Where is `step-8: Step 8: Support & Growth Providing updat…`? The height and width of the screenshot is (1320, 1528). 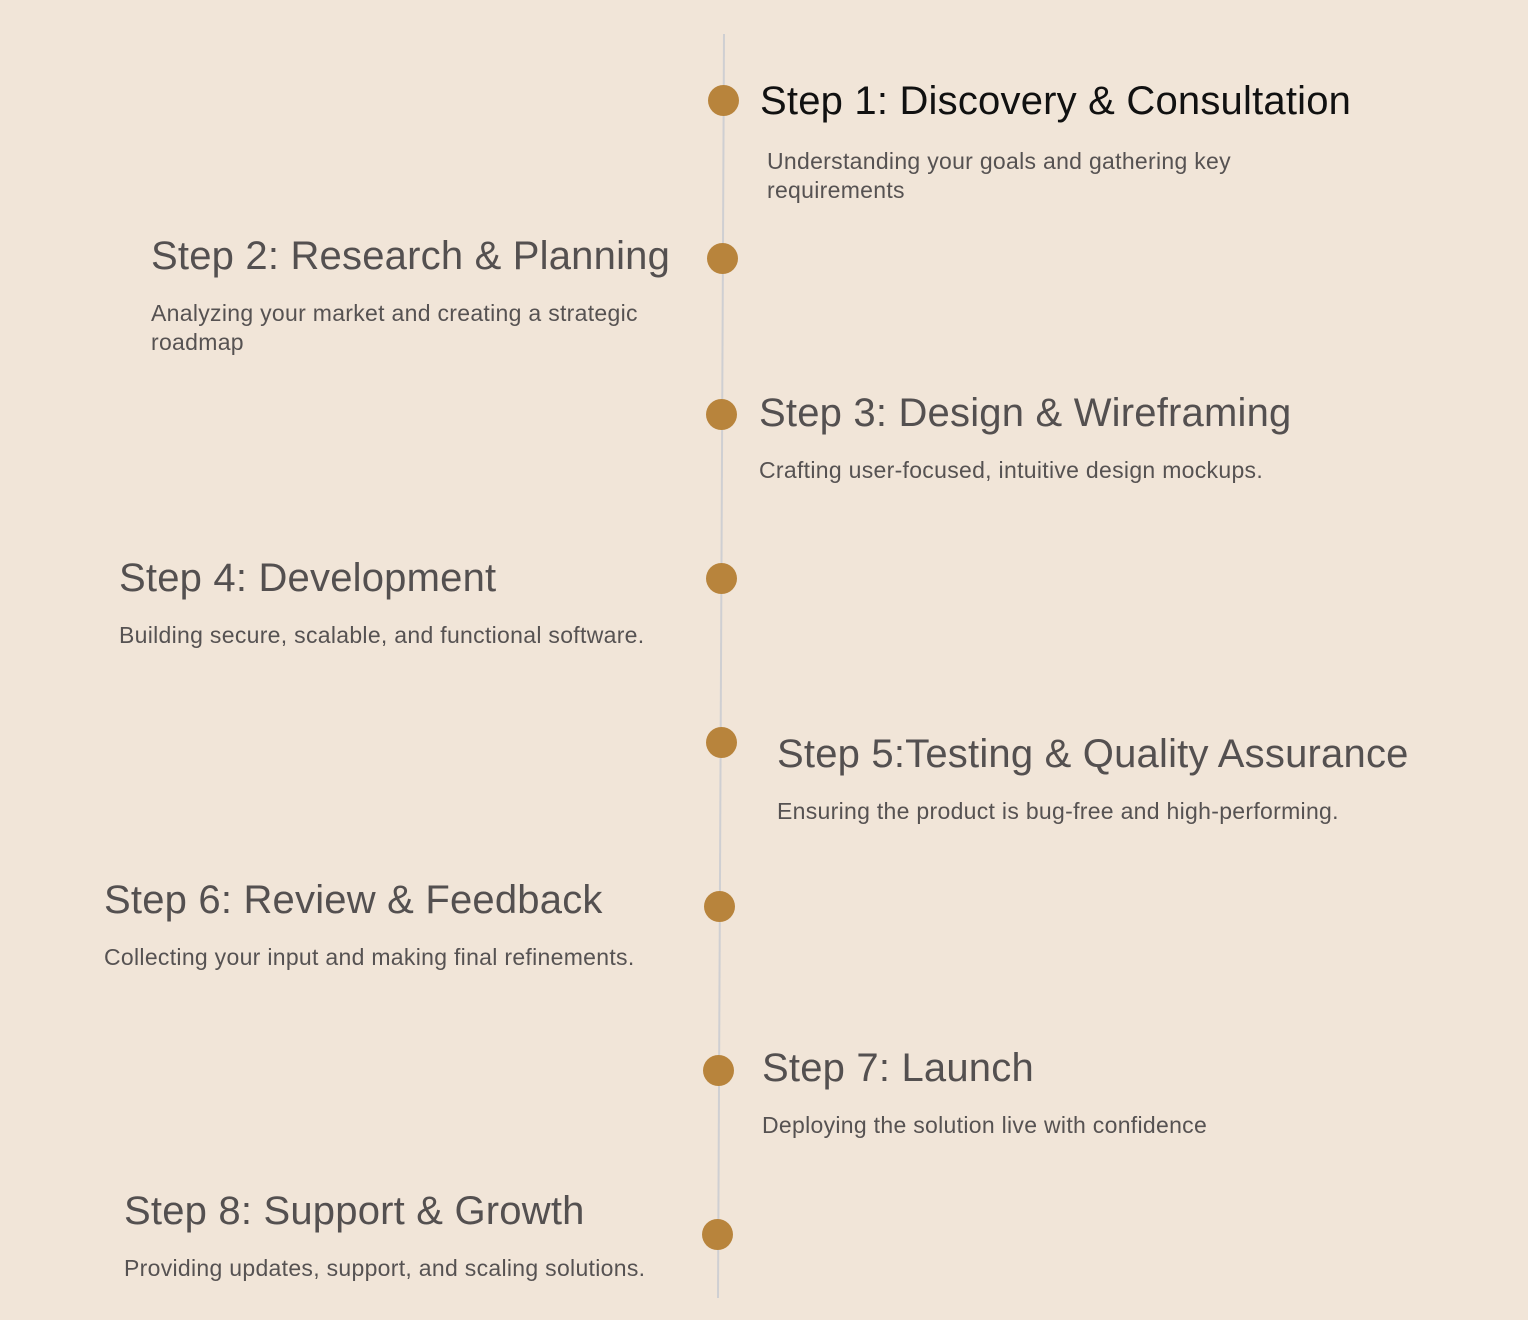
step-8: Step 8: Support & Growth Providing updat… is located at coordinates (384, 1235).